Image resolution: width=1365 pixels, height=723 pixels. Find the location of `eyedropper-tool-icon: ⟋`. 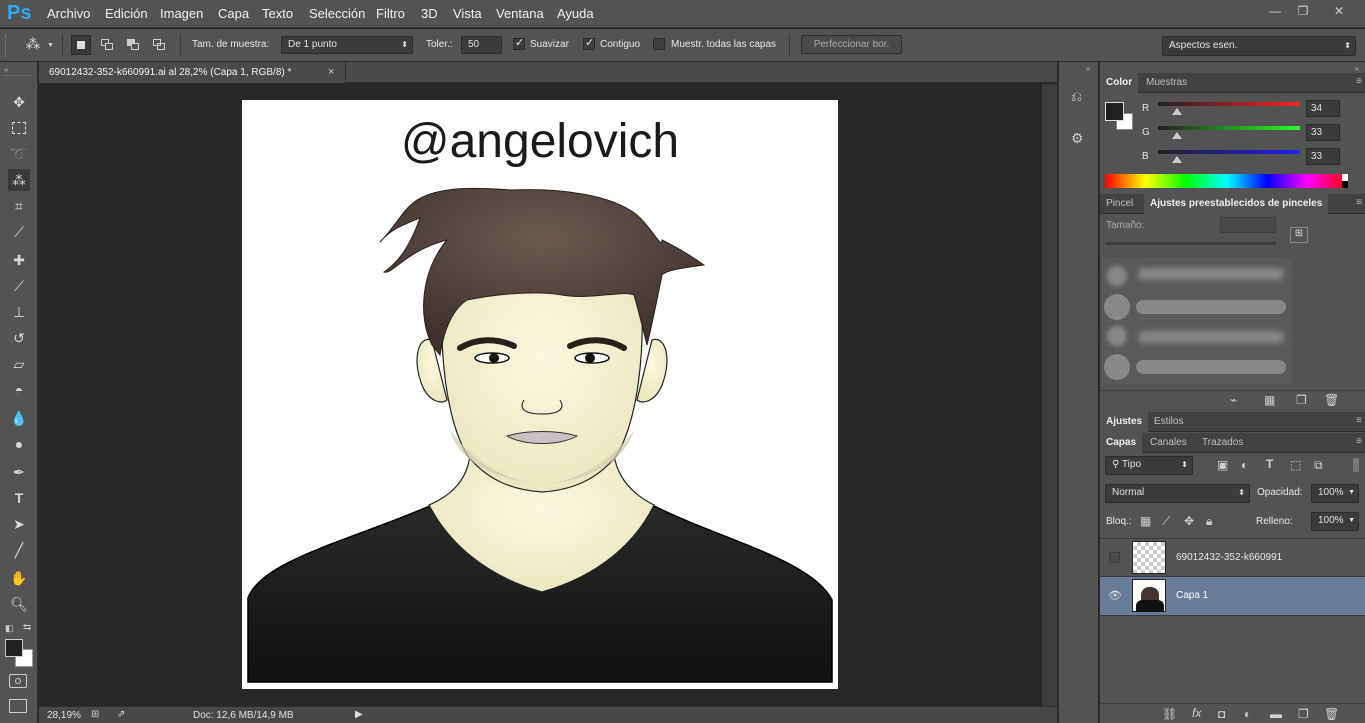

eyedropper-tool-icon: ⟋ is located at coordinates (19, 232).